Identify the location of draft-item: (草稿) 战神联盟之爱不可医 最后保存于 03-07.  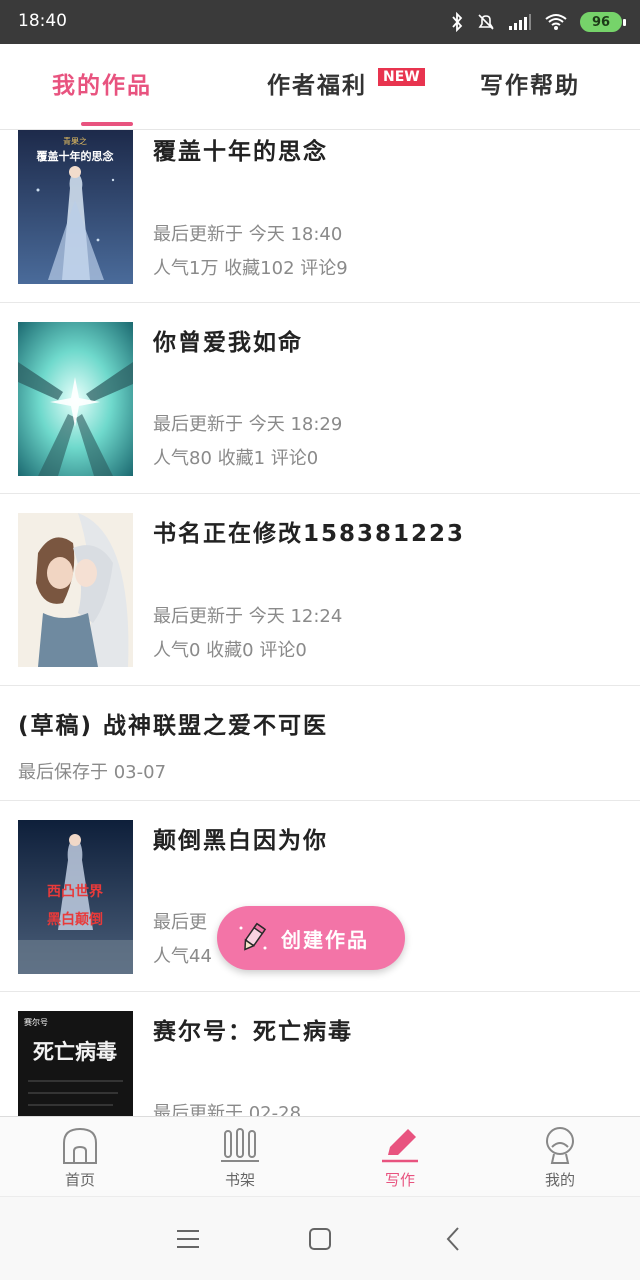
(320, 743).